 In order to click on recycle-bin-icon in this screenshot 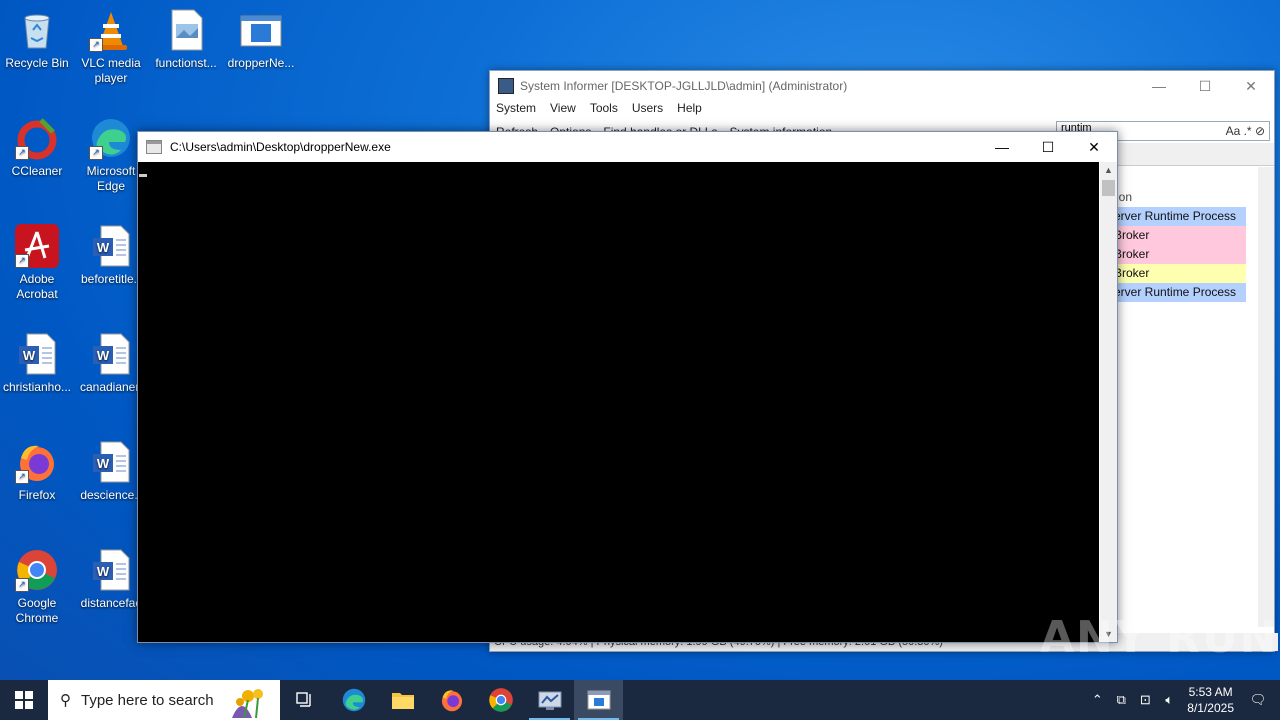, I will do `click(37, 30)`.